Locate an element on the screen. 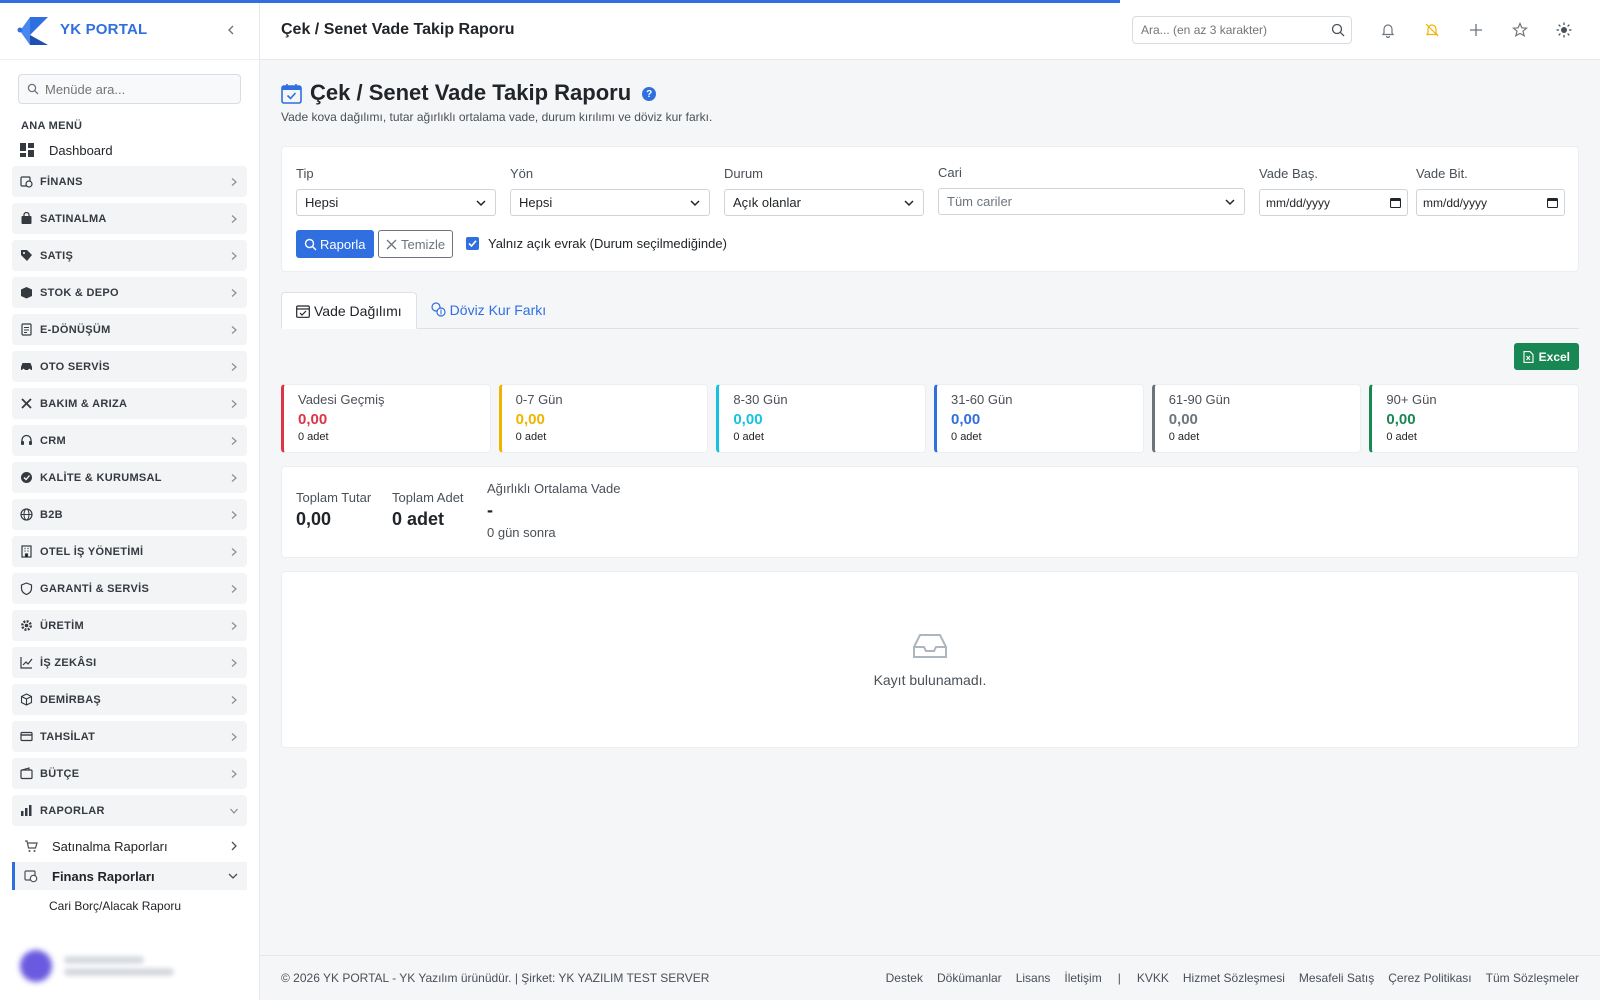 The height and width of the screenshot is (1000, 1600). filter-label-yon: Yön is located at coordinates (522, 173).